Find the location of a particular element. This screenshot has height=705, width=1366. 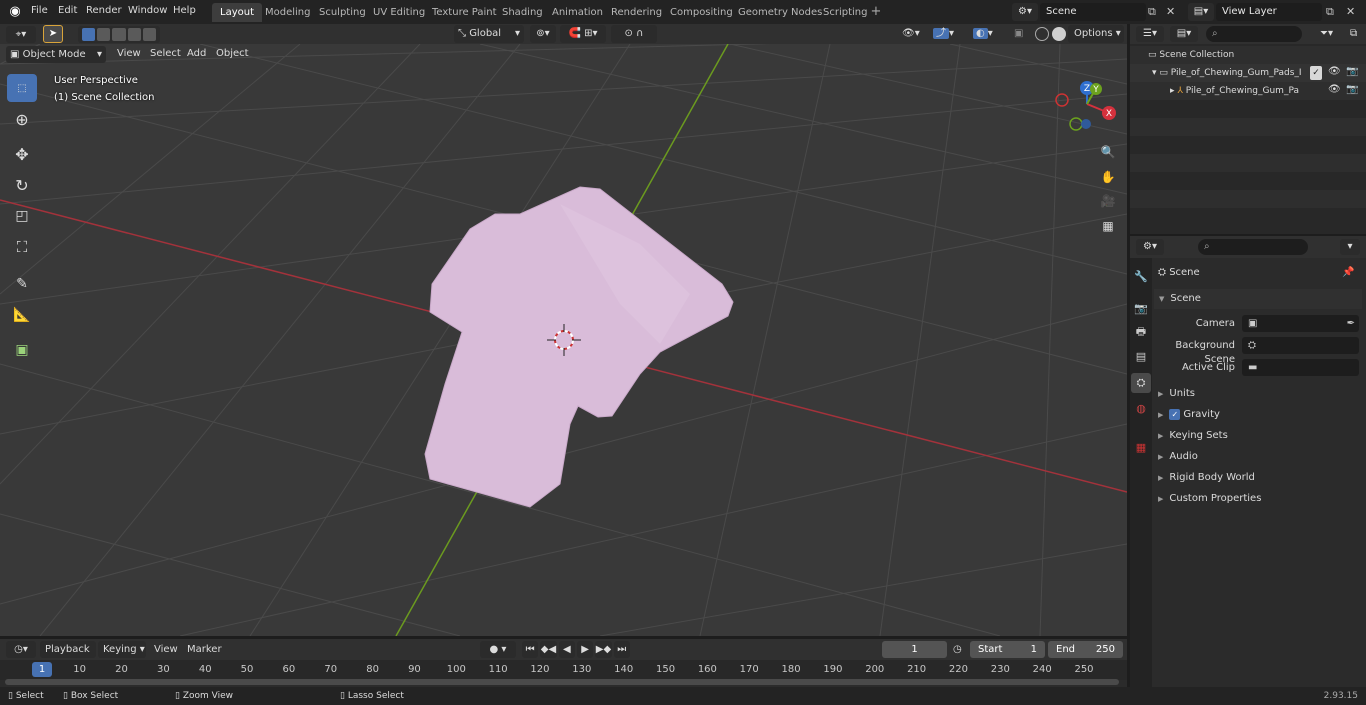

gizmo-toggle-icon: ⤴ ▾ is located at coordinates (950, 34).